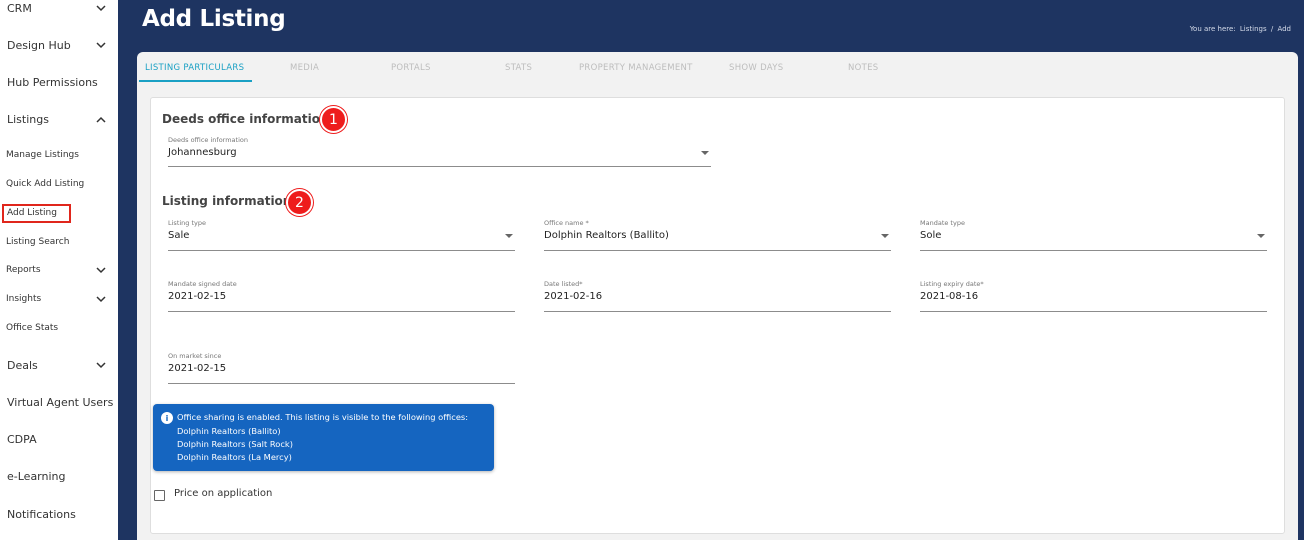 This screenshot has height=540, width=1304. What do you see at coordinates (1093, 296) in the screenshot?
I see `listing-expiry-date-field: Listing expiry date* 2021-08-16` at bounding box center [1093, 296].